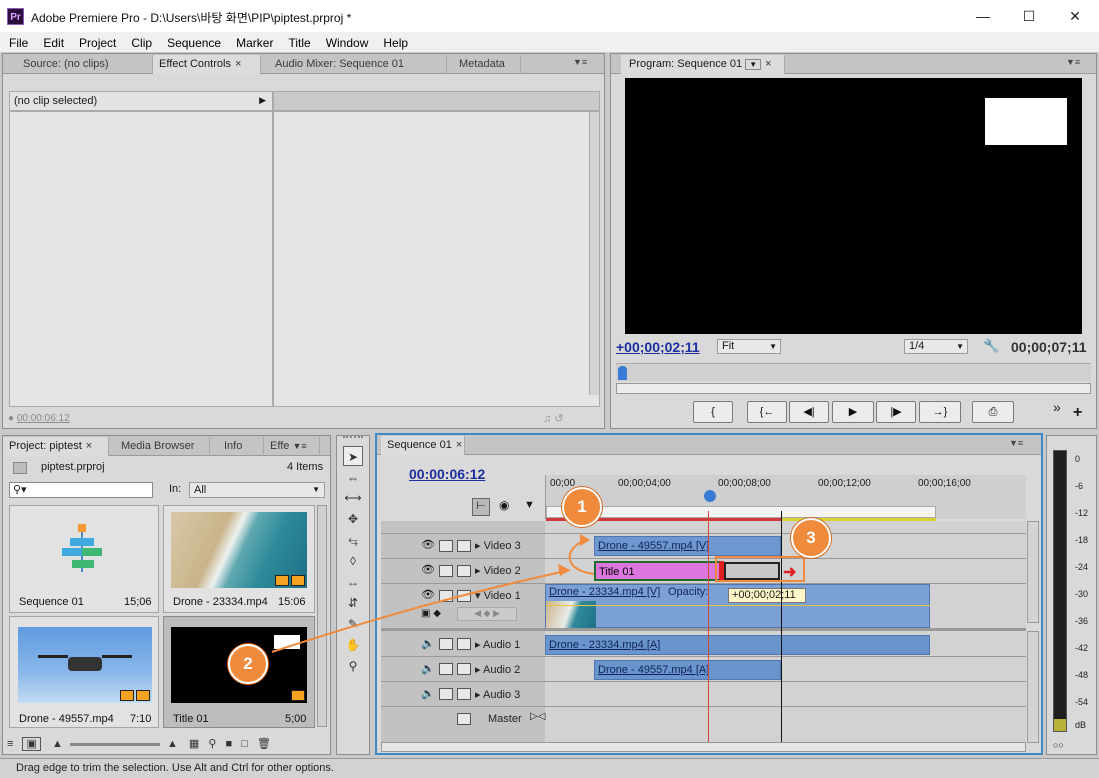 The image size is (1099, 778). Describe the element at coordinates (564, 570) in the screenshot. I see `drag-arrowhead-icon` at that location.